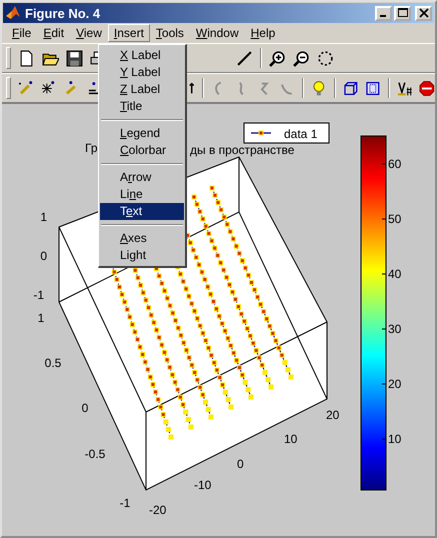 The image size is (437, 538). I want to click on close-button, so click(423, 13).